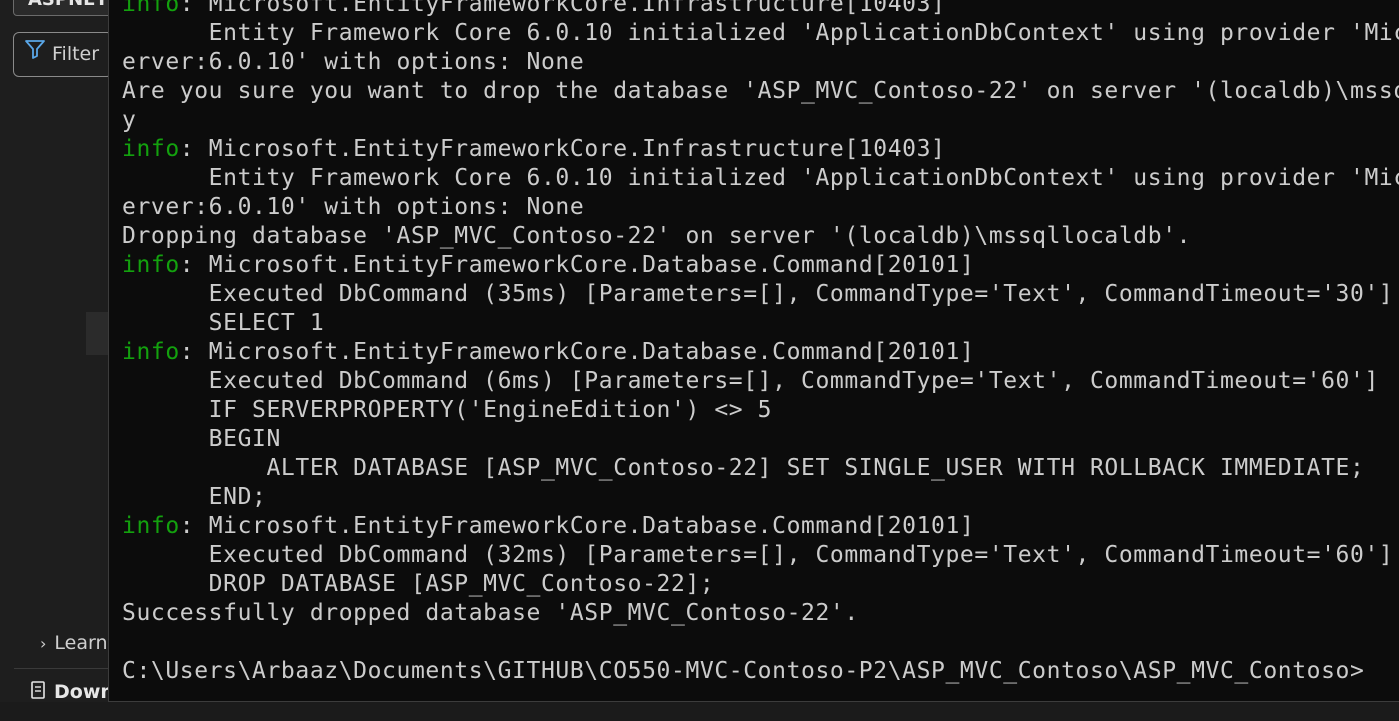 The height and width of the screenshot is (721, 1399). What do you see at coordinates (76, 54) in the screenshot?
I see `filter-label: Filter` at bounding box center [76, 54].